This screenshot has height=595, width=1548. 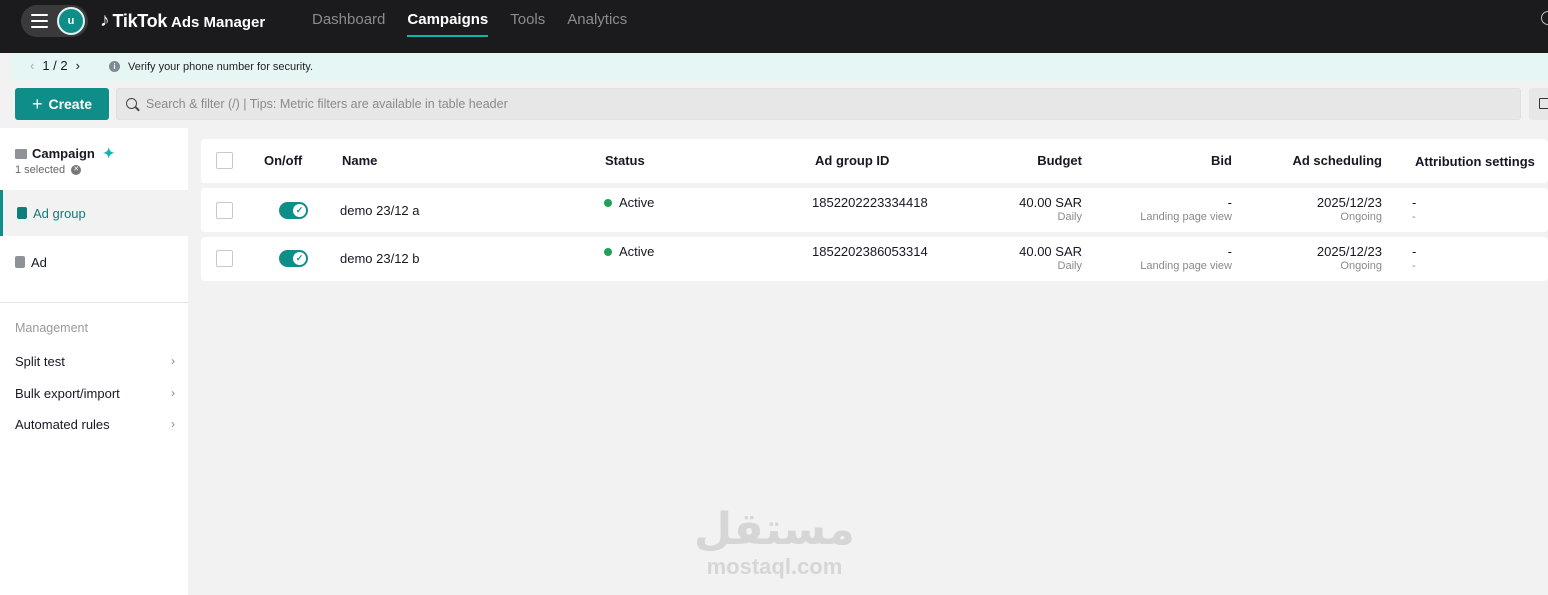 I want to click on search-icon, so click(x=131, y=103).